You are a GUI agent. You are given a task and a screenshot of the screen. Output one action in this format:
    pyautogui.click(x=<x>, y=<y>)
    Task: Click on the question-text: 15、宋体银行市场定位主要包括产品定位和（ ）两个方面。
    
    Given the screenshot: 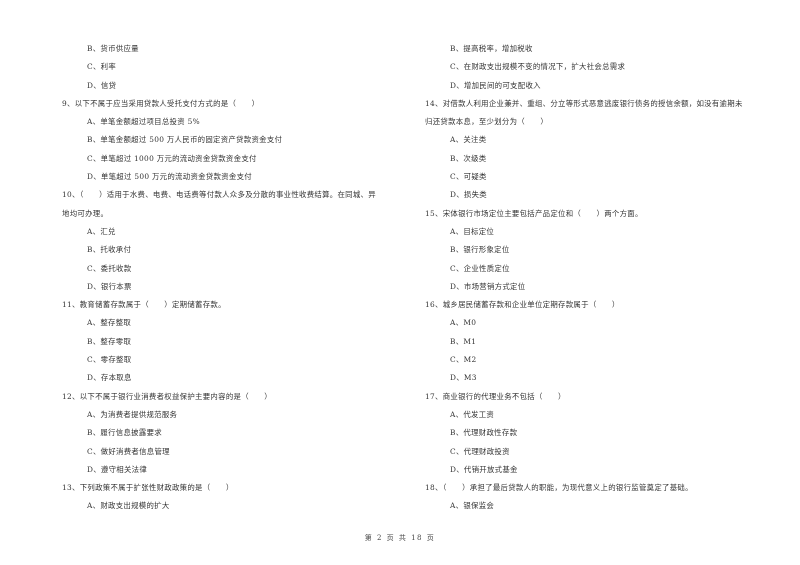 What is the action you would take?
    pyautogui.click(x=534, y=213)
    